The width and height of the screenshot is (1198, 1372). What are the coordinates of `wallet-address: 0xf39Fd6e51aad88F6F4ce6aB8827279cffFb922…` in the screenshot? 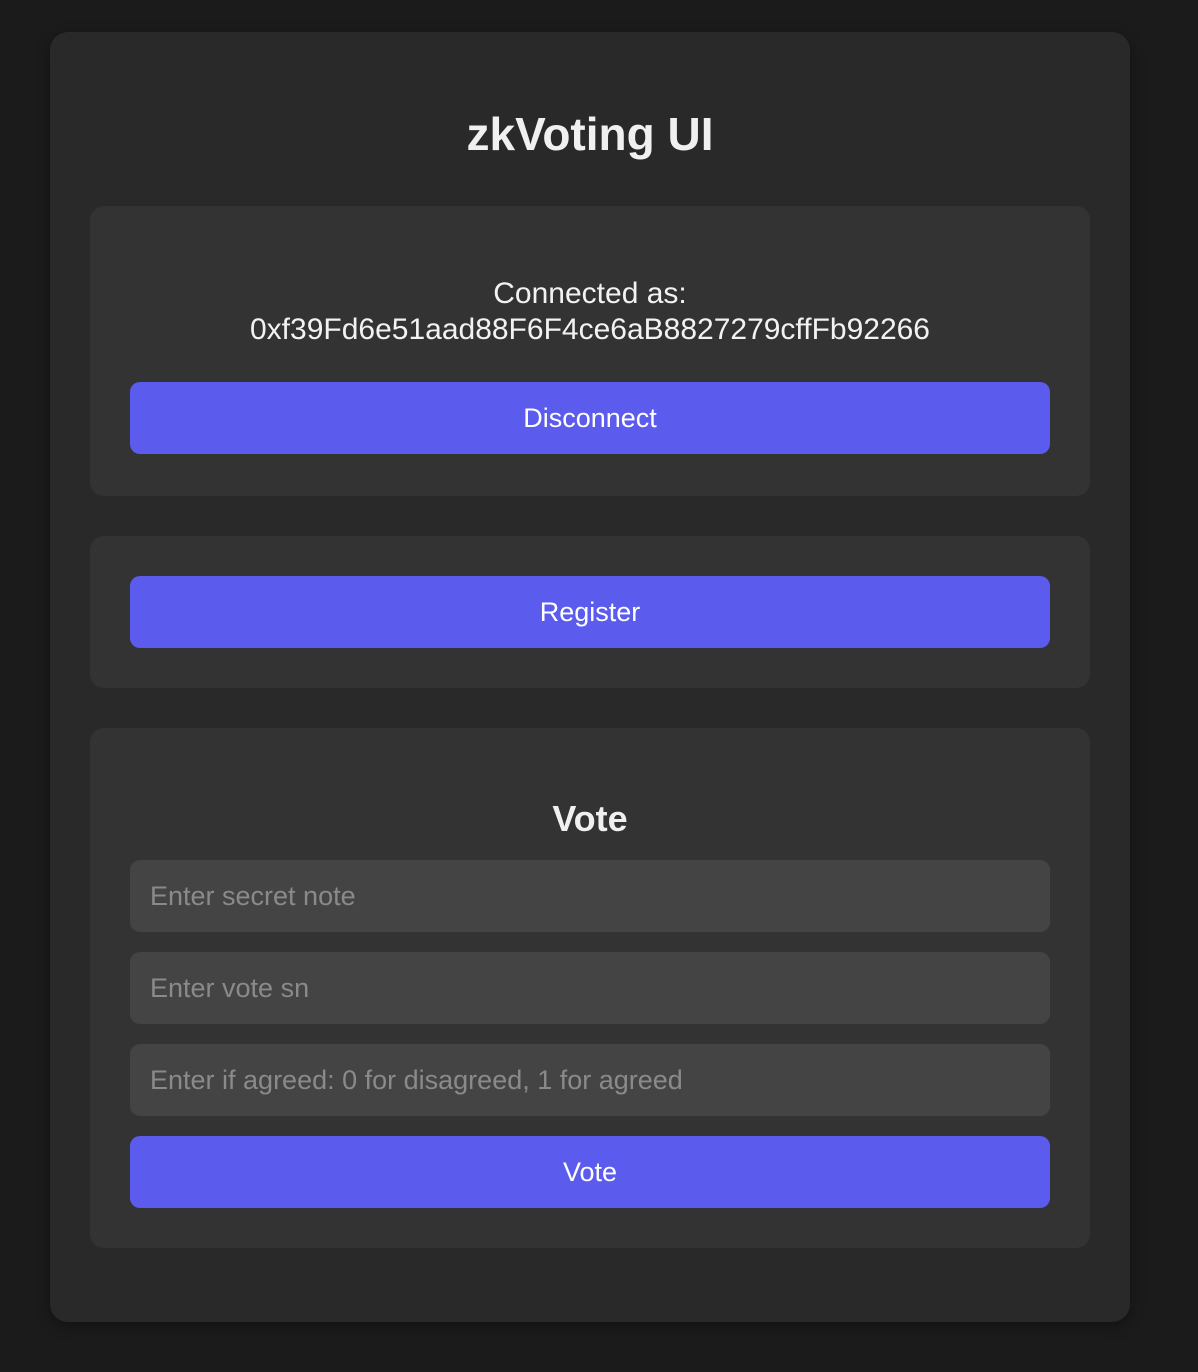 It's located at (590, 329).